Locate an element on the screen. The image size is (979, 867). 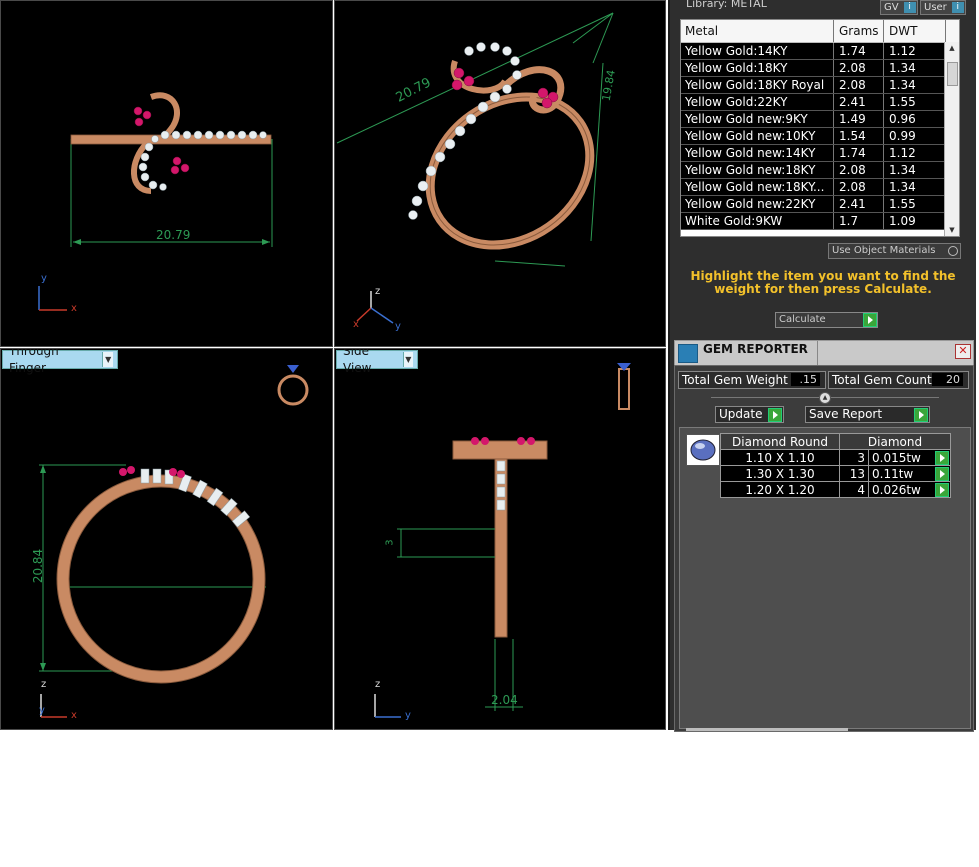
gem-table-header: Diamond Round Diamond is located at coordinates (835, 441).